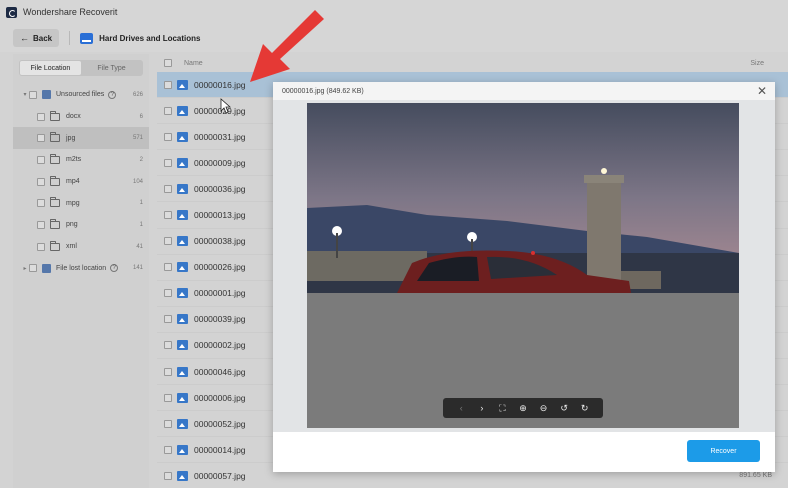 This screenshot has height=488, width=788. What do you see at coordinates (220, 423) in the screenshot?
I see `file-name: 00000052.jpg` at bounding box center [220, 423].